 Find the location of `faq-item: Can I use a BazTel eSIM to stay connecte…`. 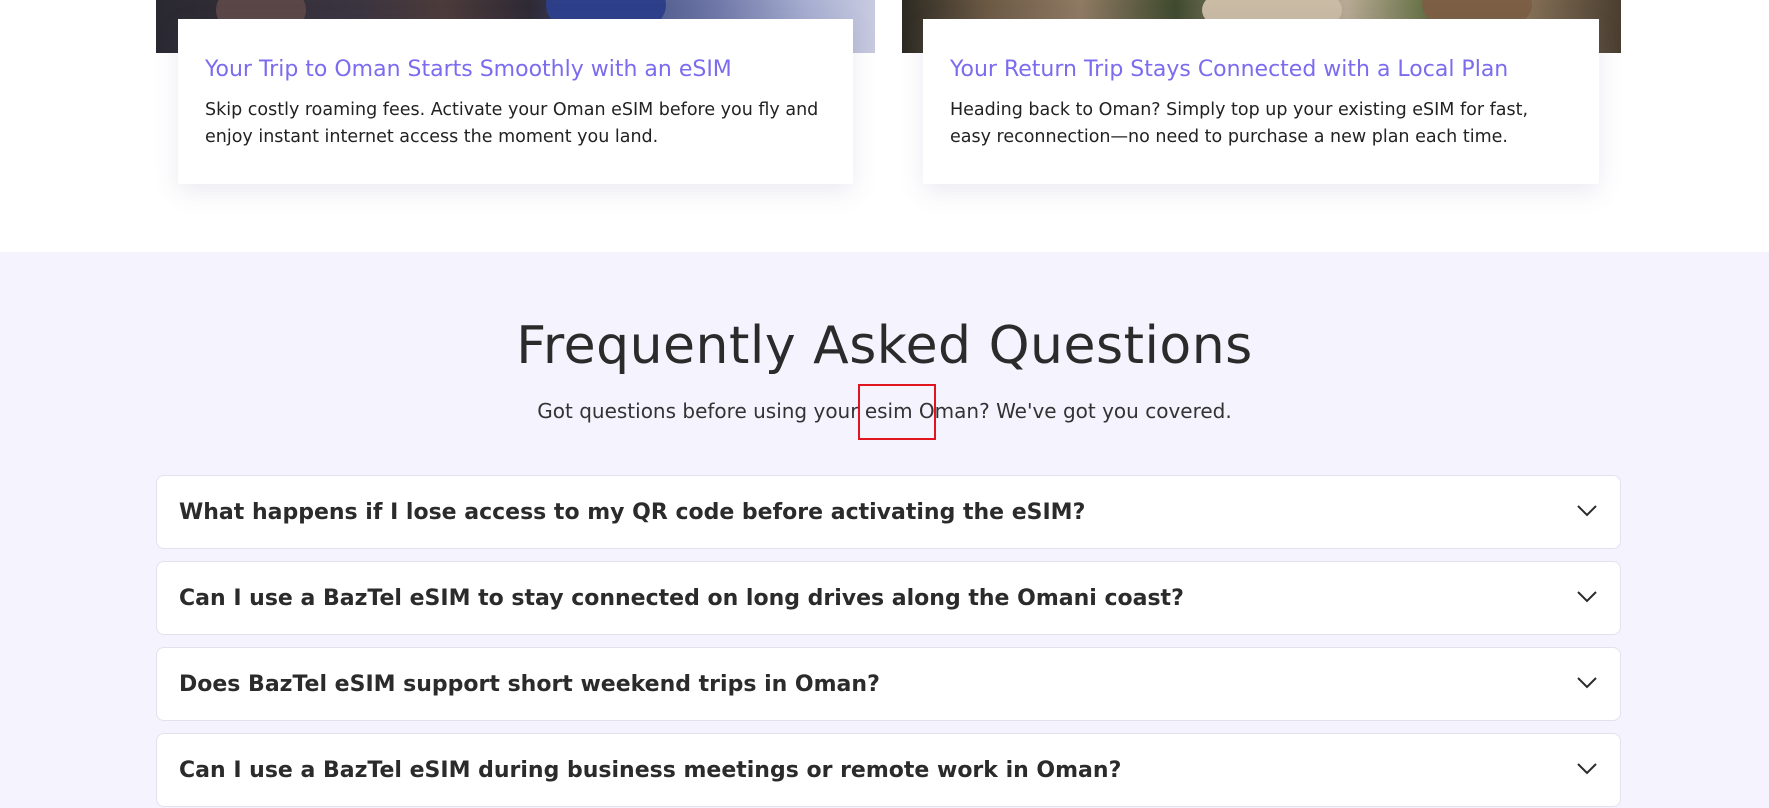

faq-item: Can I use a BazTel eSIM to stay connecte… is located at coordinates (888, 598).